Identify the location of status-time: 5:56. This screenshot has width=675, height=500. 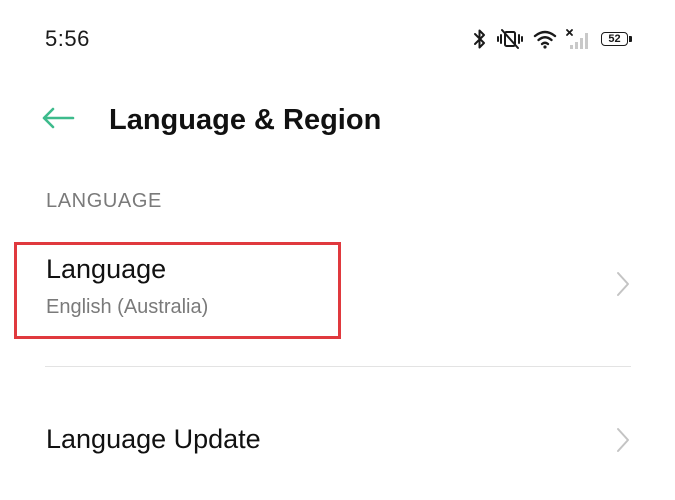
(67, 38).